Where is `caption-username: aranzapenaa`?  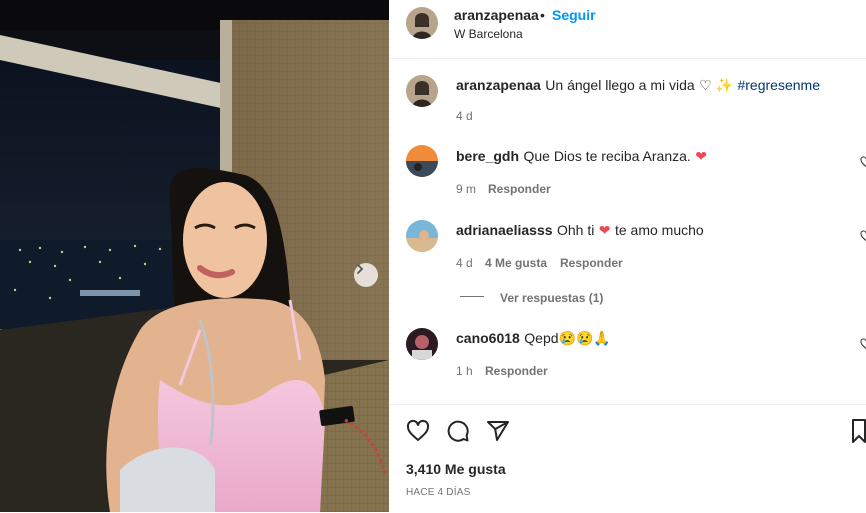
caption-username: aranzapenaa is located at coordinates (498, 85).